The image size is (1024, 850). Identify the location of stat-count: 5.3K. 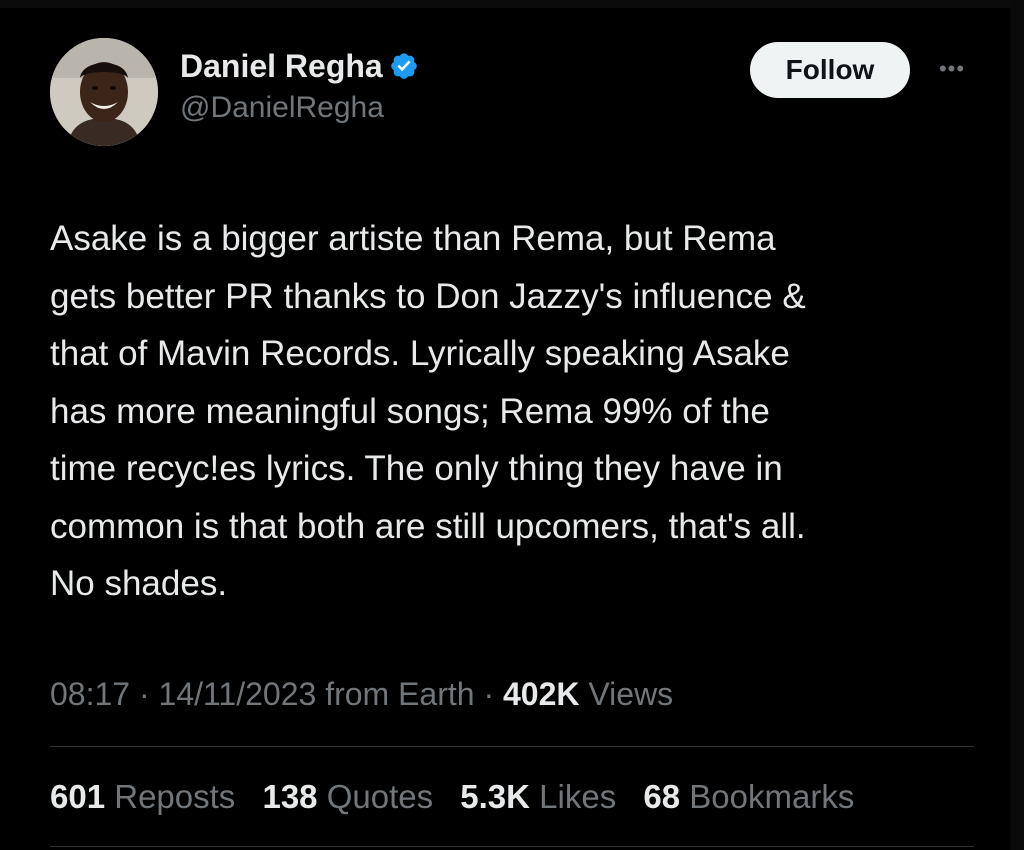
(495, 796).